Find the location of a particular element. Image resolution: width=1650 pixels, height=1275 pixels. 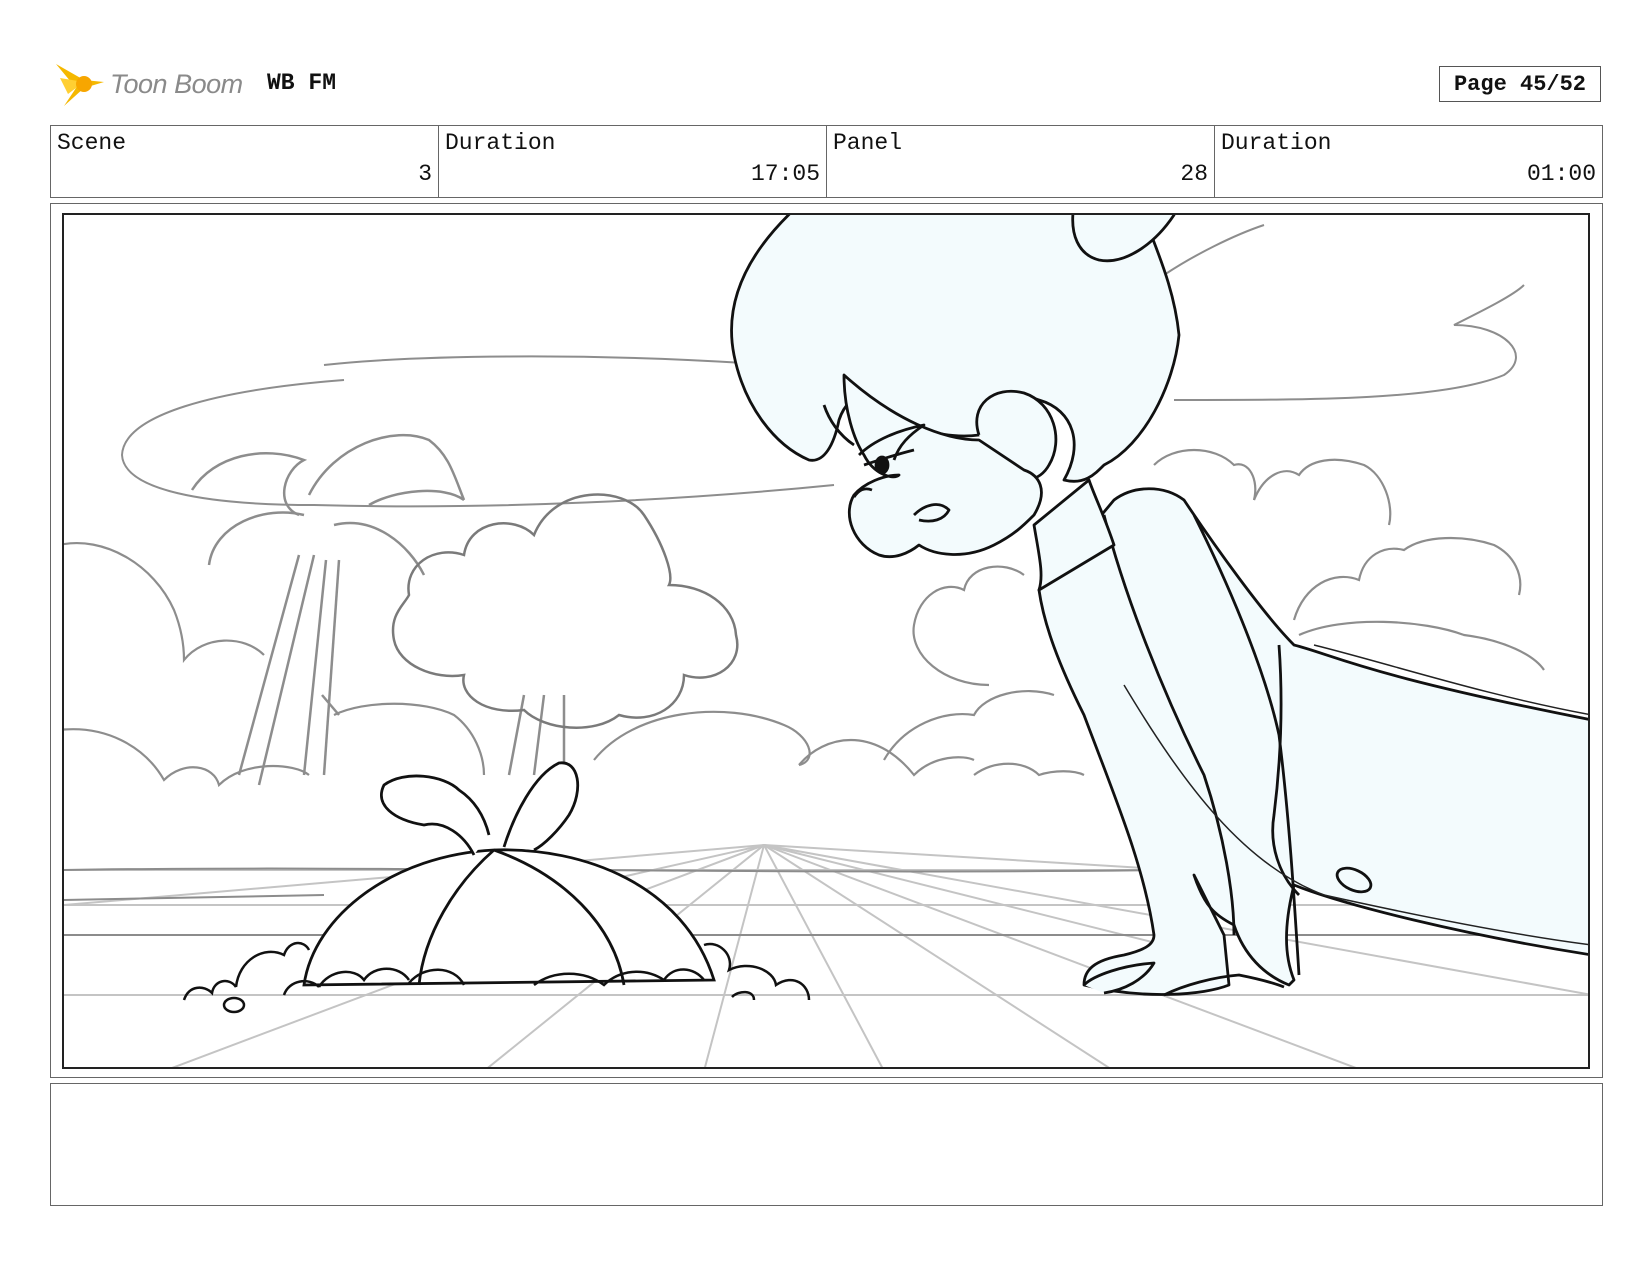

toon-boom-logo: Toon Boom is located at coordinates (148, 84).